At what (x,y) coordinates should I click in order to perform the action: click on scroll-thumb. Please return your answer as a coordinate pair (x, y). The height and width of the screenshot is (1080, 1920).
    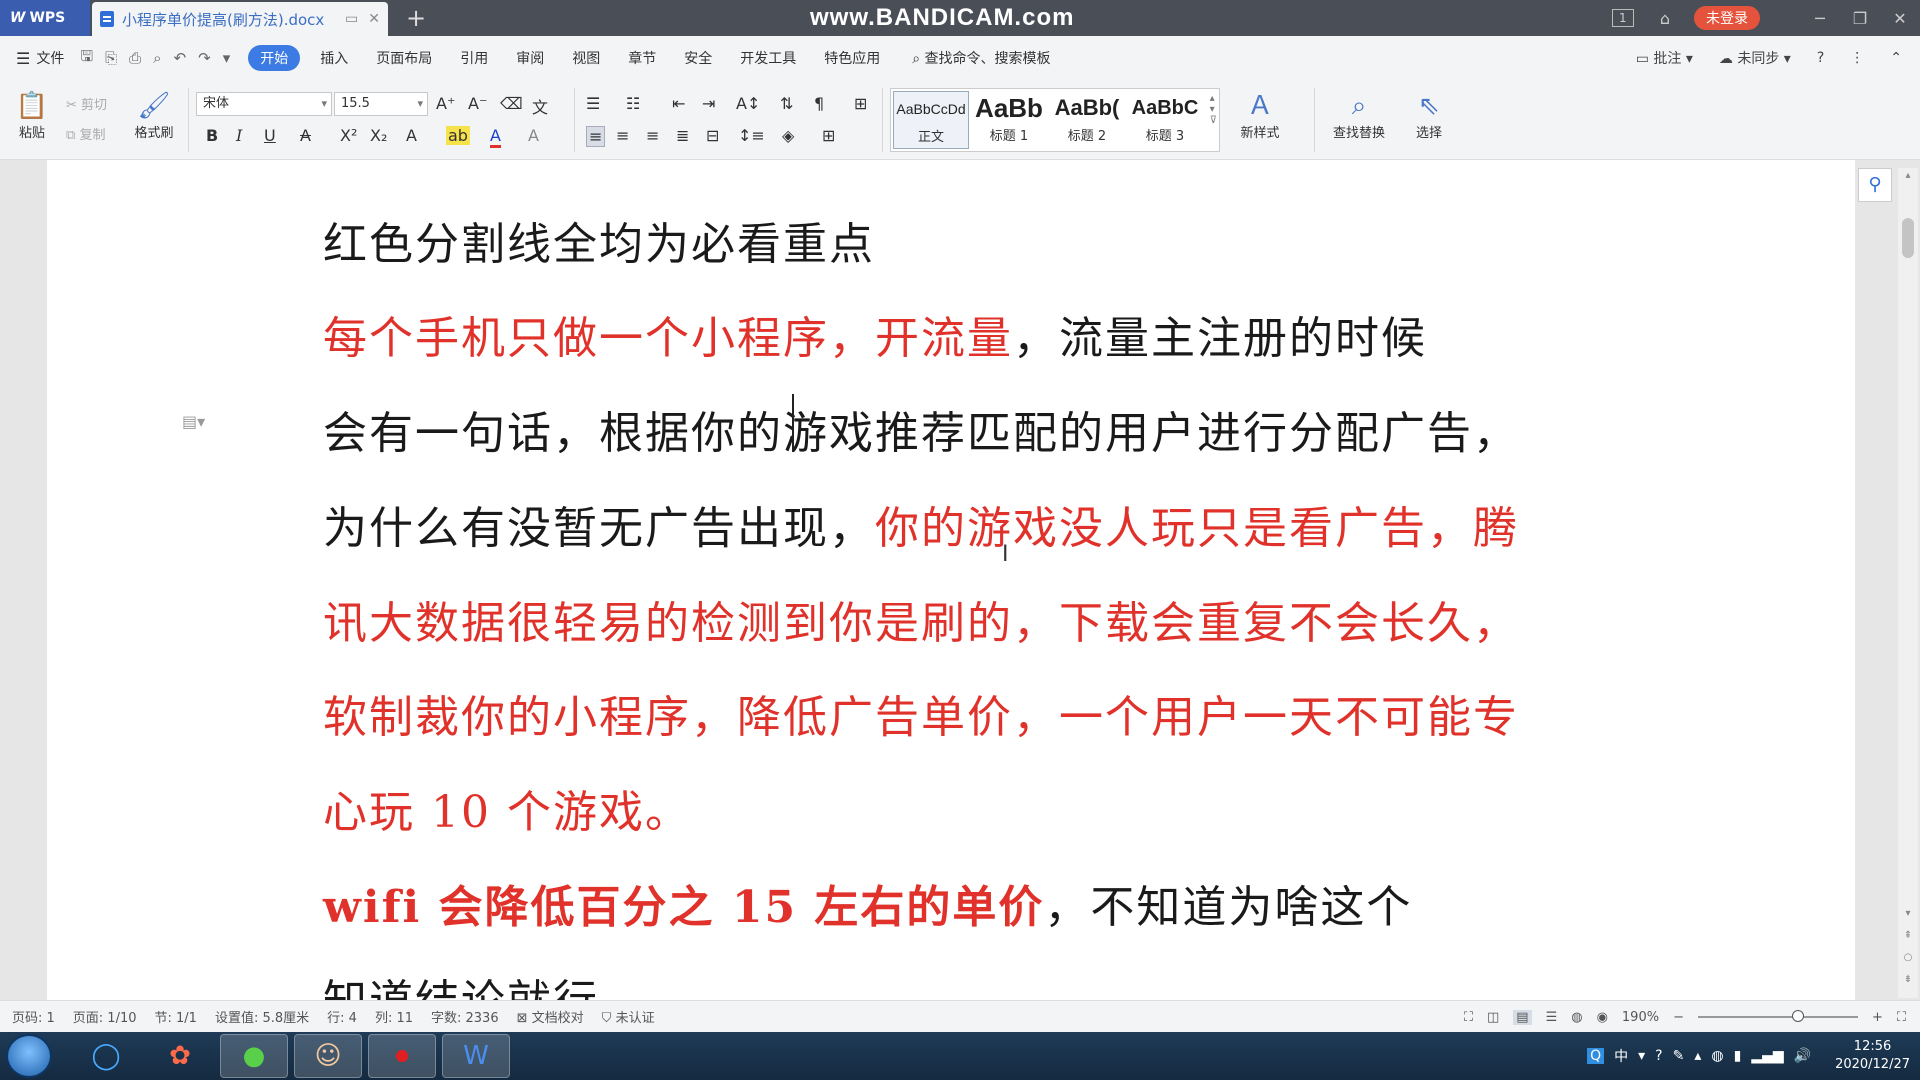
    Looking at the image, I should click on (1908, 238).